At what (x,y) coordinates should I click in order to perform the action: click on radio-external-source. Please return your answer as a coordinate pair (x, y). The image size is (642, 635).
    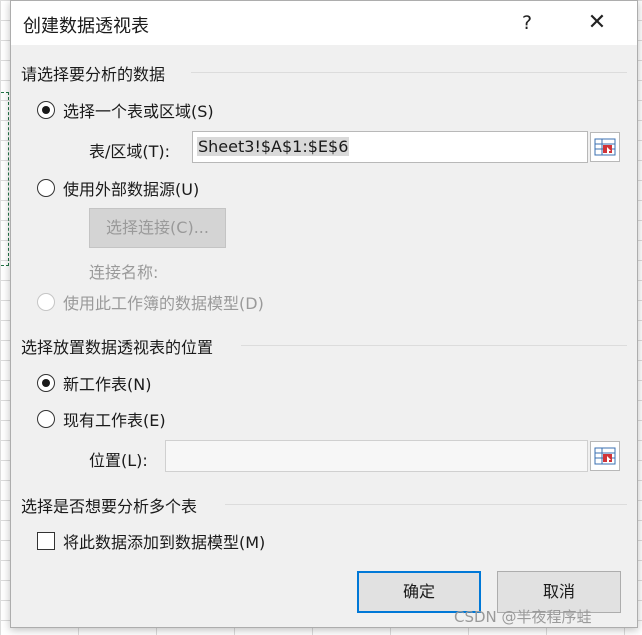
    Looking at the image, I should click on (46, 188).